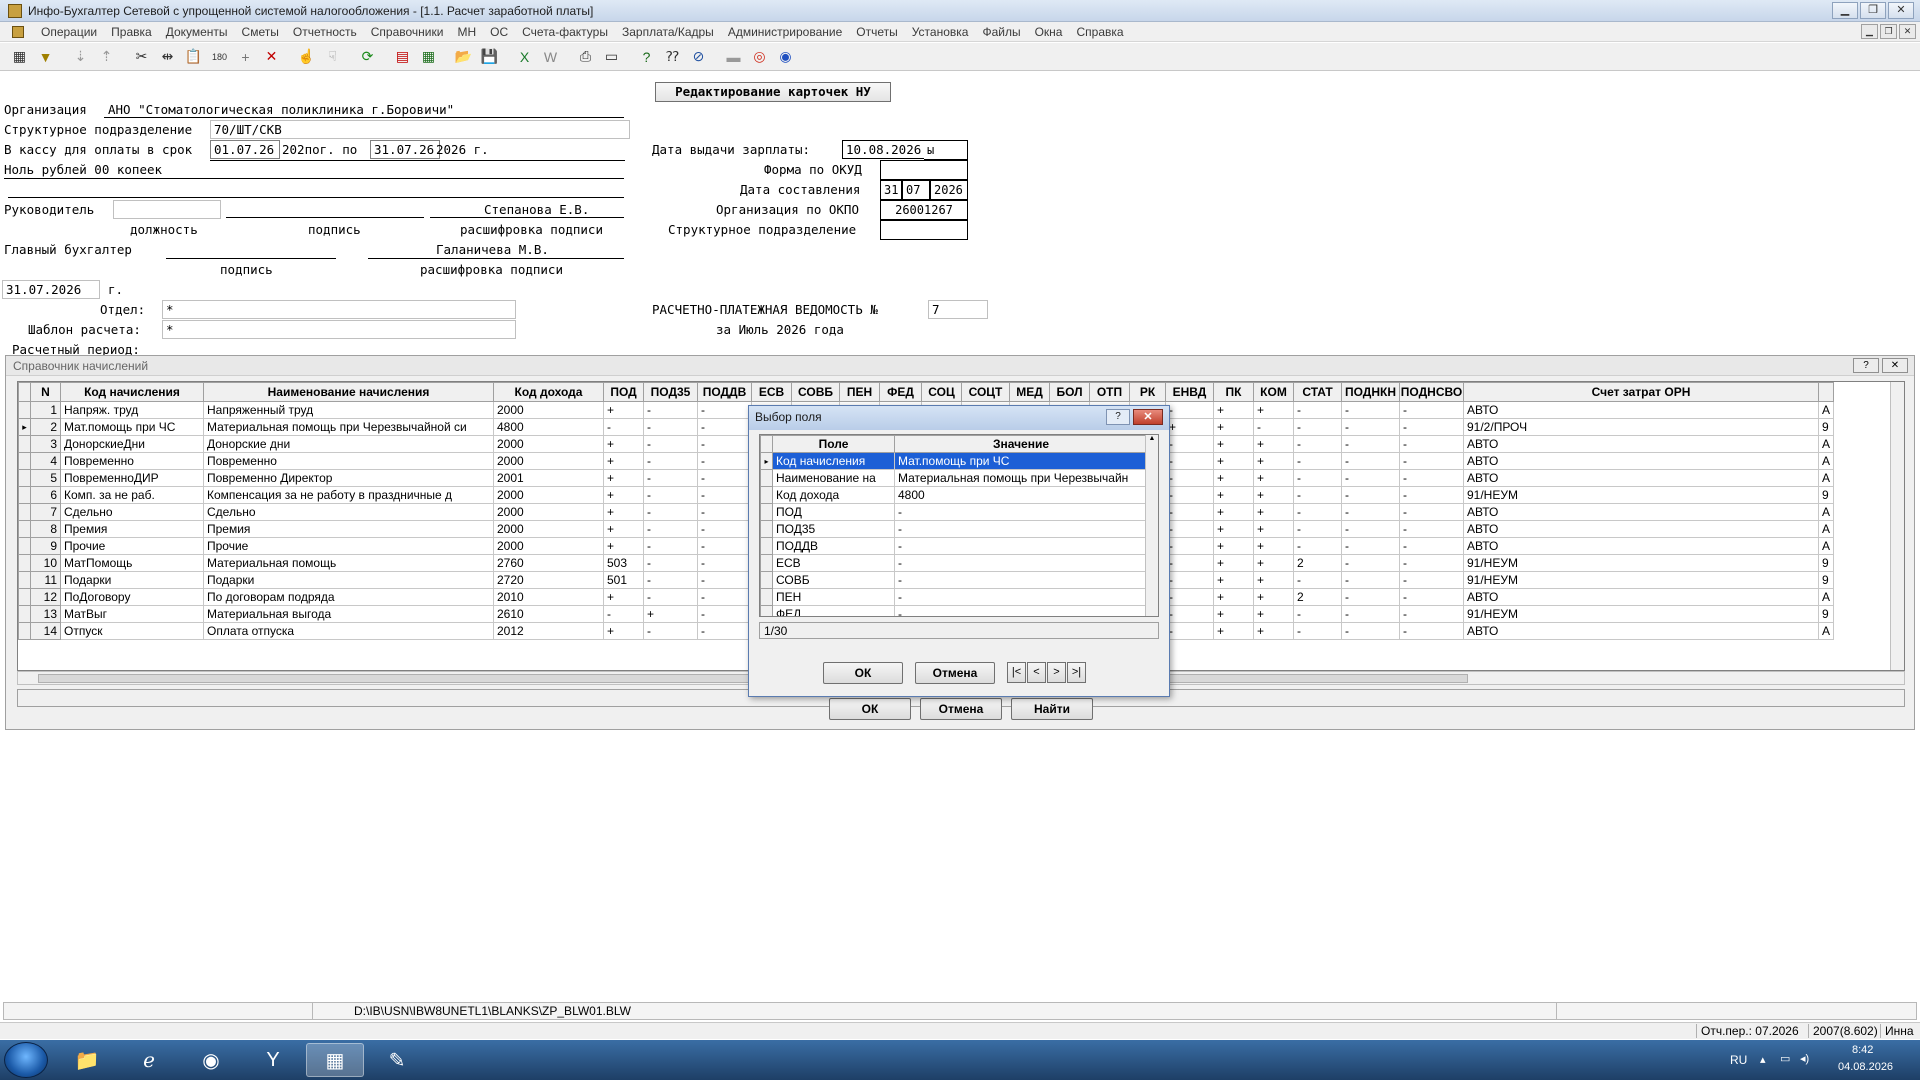 The height and width of the screenshot is (1080, 1920). Describe the element at coordinates (833, 597) in the screenshot. I see `field-name-cell: ПЕН` at that location.